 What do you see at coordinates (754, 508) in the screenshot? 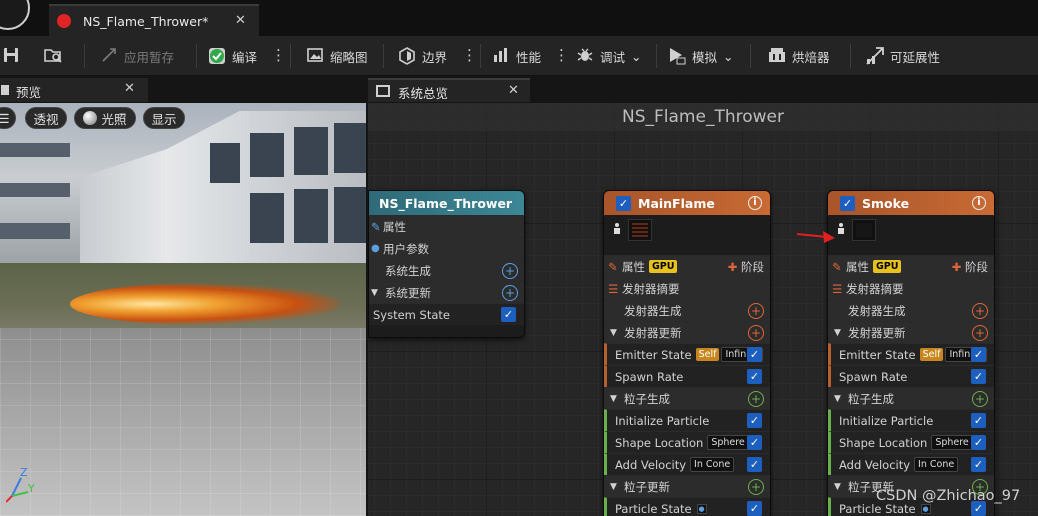
I see `particle-state-checkbox: ✓` at bounding box center [754, 508].